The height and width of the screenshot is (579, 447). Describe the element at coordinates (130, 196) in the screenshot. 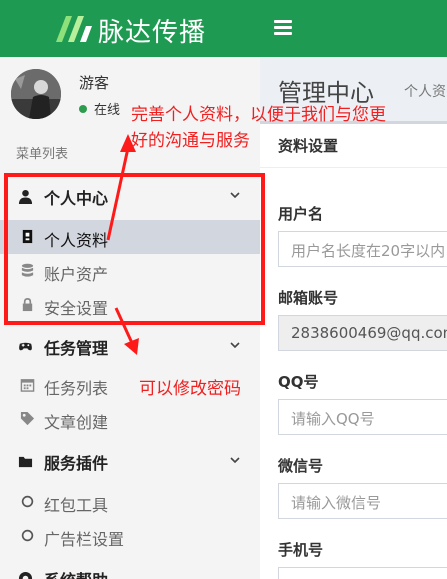

I see `sidebar-group-personal: 个人中心` at that location.